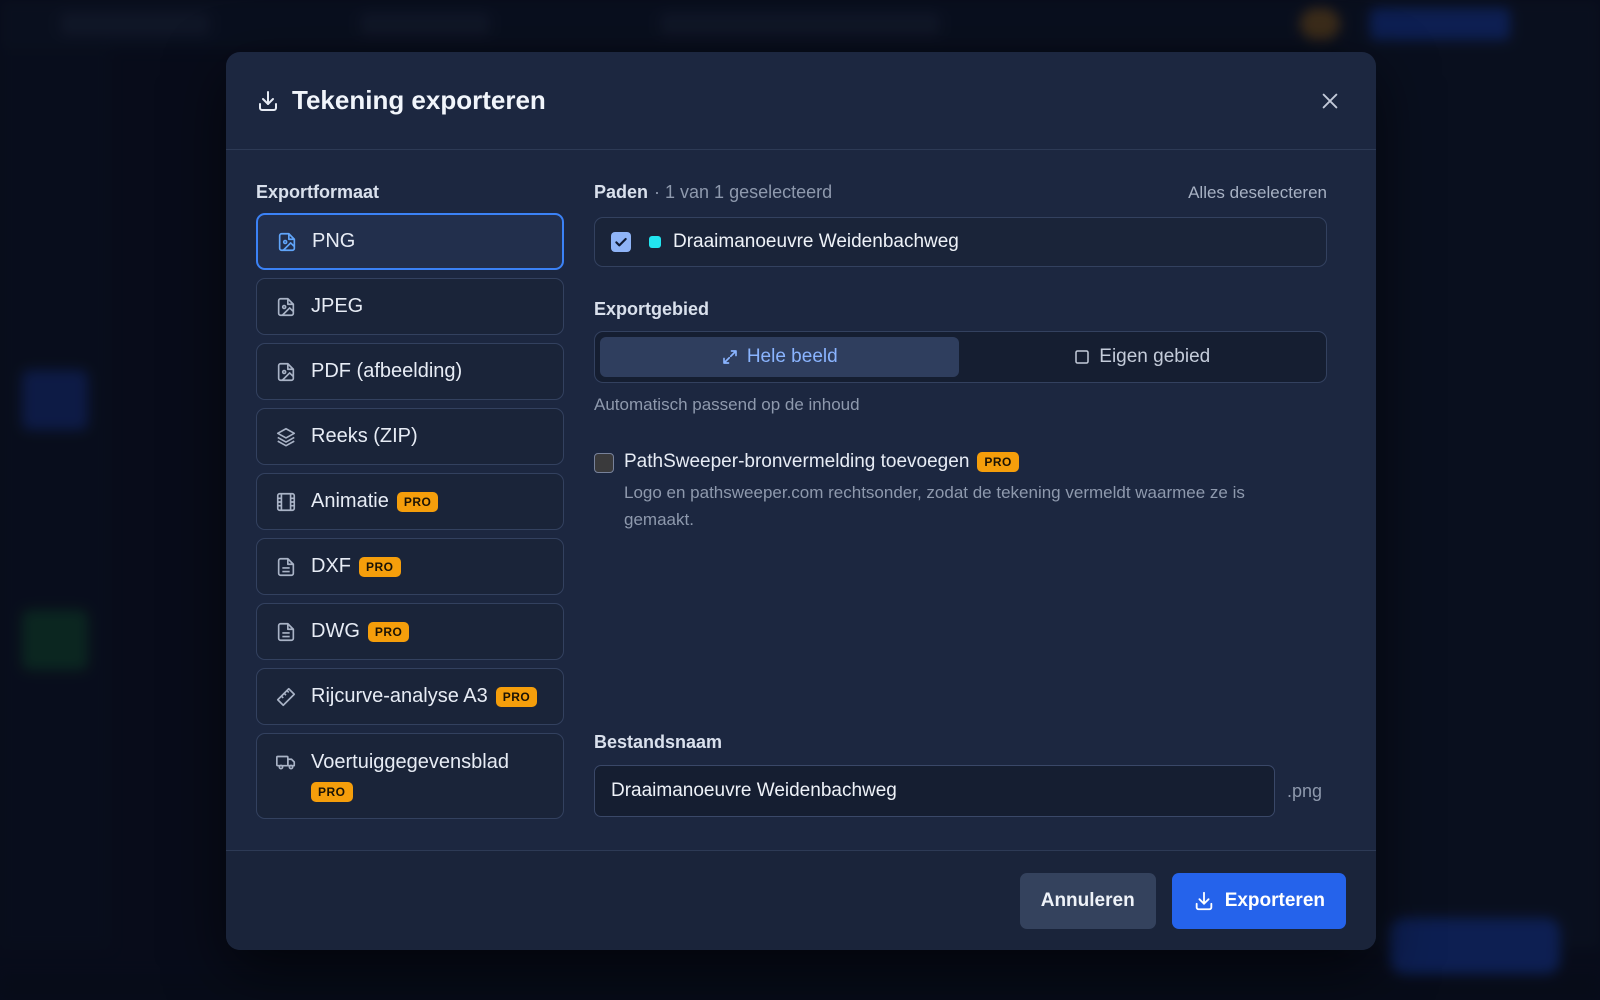 The width and height of the screenshot is (1600, 1000). Describe the element at coordinates (727, 404) in the screenshot. I see `export-area-hint: Automatisch passend op de inhoud` at that location.